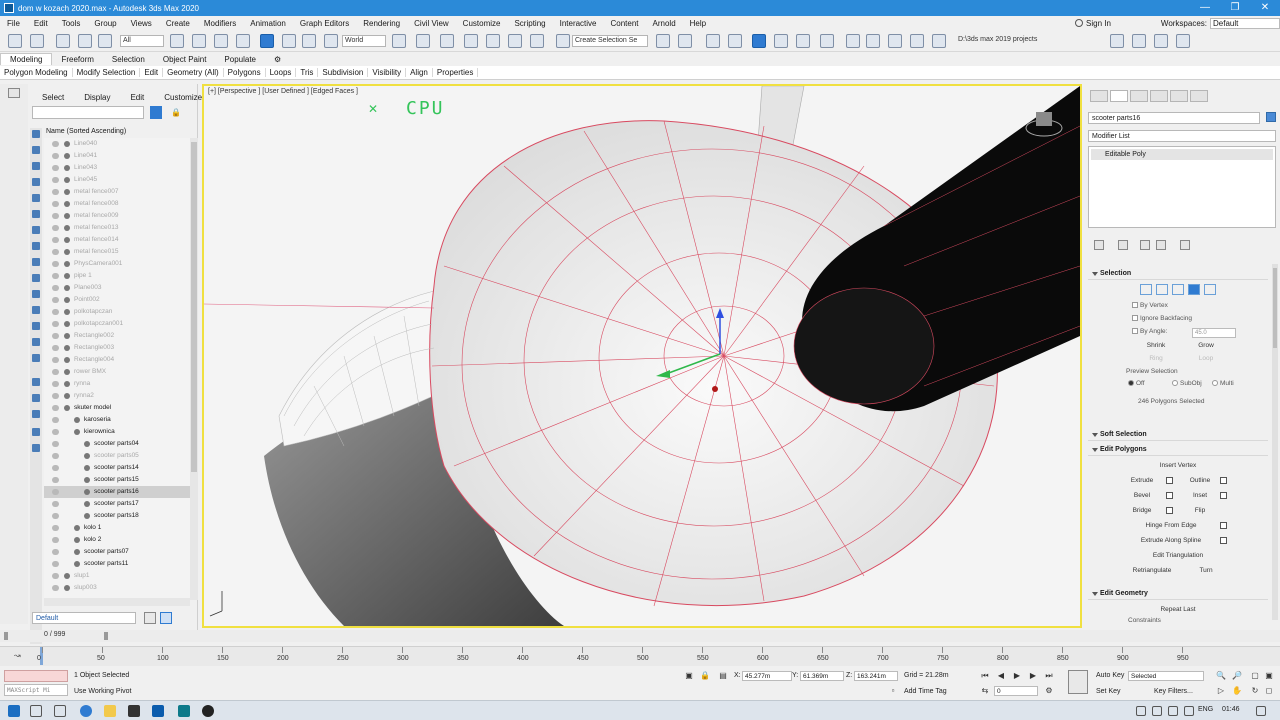 The height and width of the screenshot is (720, 1280). Describe the element at coordinates (36, 414) in the screenshot. I see `display-dependents-icon` at that location.